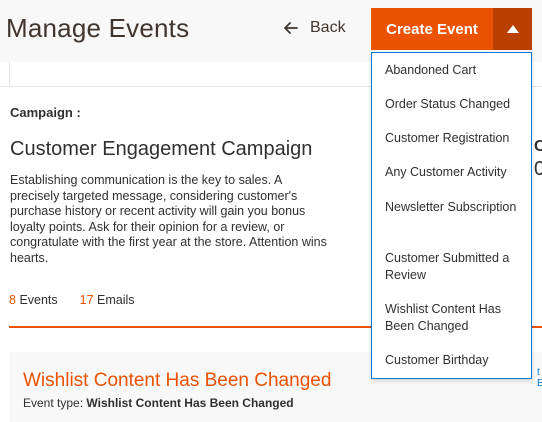  I want to click on dropdown-item-abandoned-cart: Abandoned Cart, so click(455, 70).